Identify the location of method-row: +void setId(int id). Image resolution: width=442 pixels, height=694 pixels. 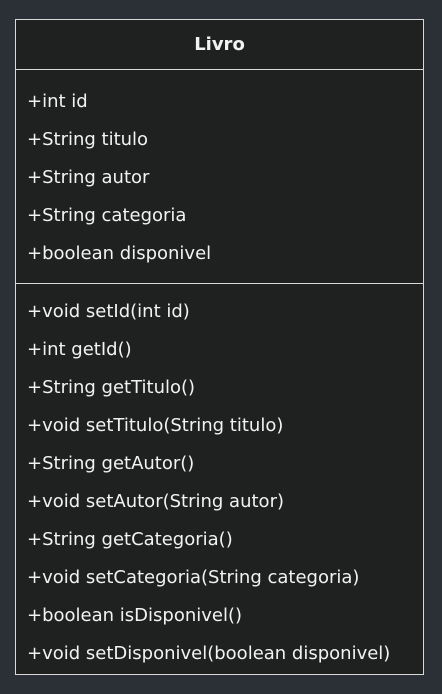
(108, 311).